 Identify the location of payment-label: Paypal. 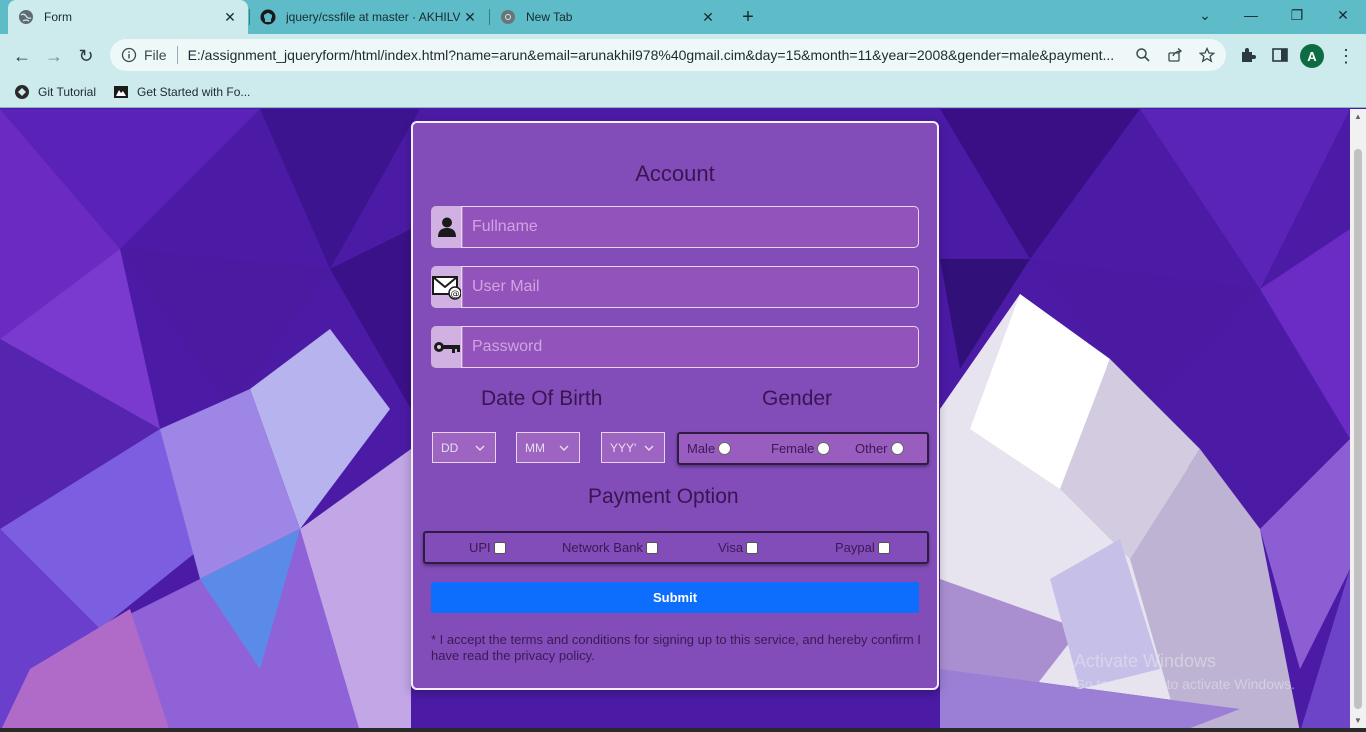
(855, 547).